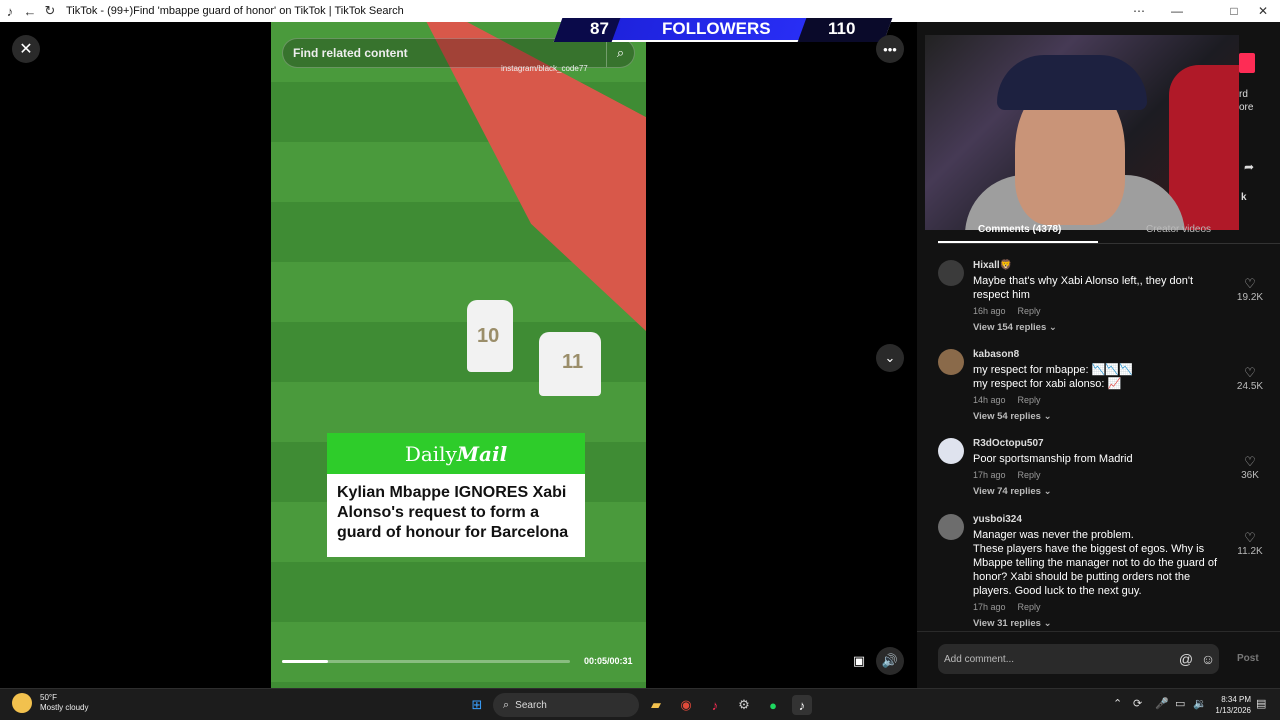  Describe the element at coordinates (10, 11) in the screenshot. I see `tiktok-logo-icon: ♪` at that location.